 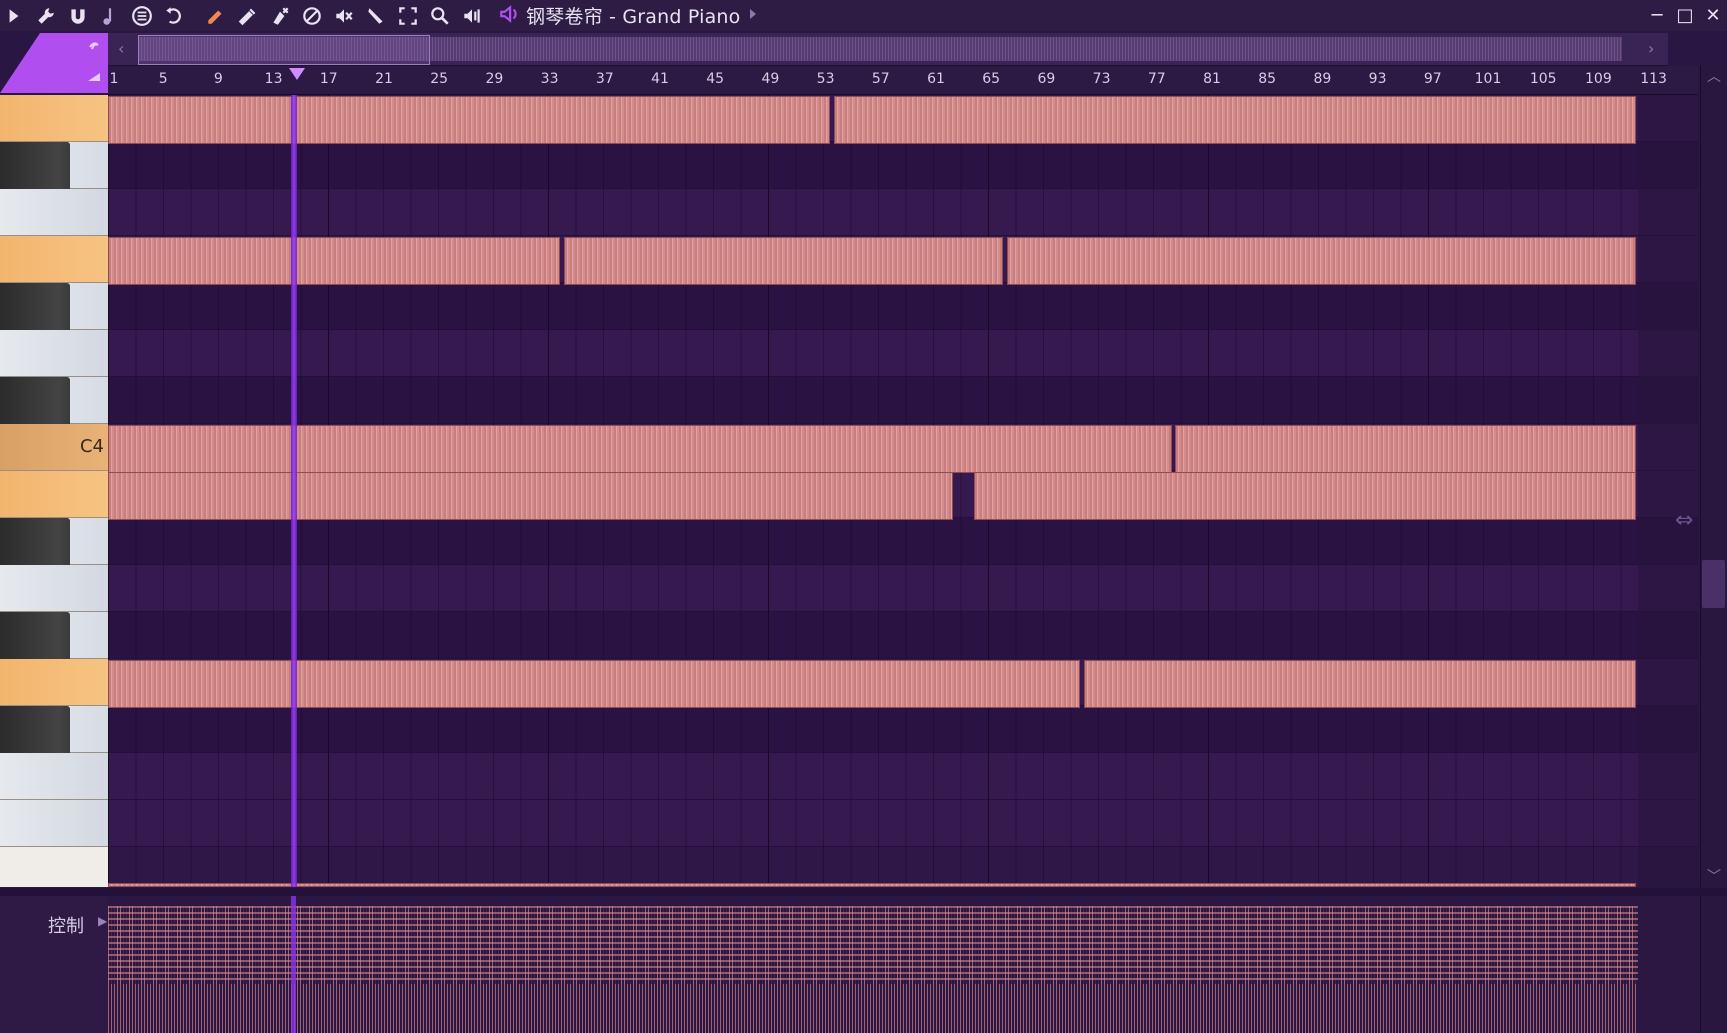 What do you see at coordinates (91, 446) in the screenshot?
I see `c4-label: C4` at bounding box center [91, 446].